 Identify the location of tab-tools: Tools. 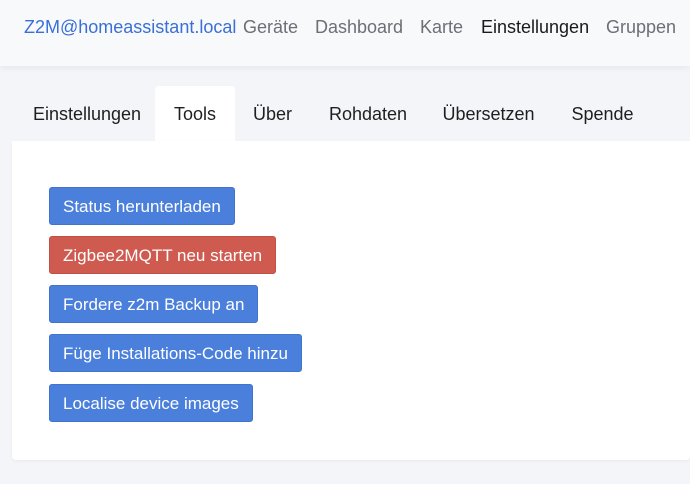
(195, 114).